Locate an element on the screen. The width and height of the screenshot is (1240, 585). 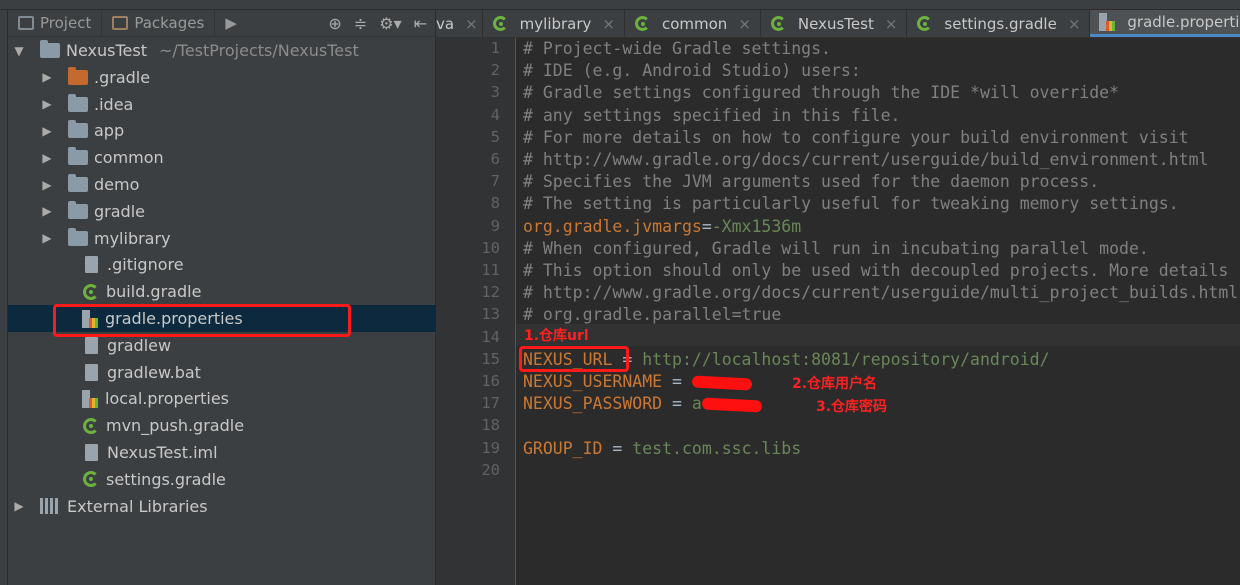
tree-item: ▶ External Libraries is located at coordinates (222, 506).